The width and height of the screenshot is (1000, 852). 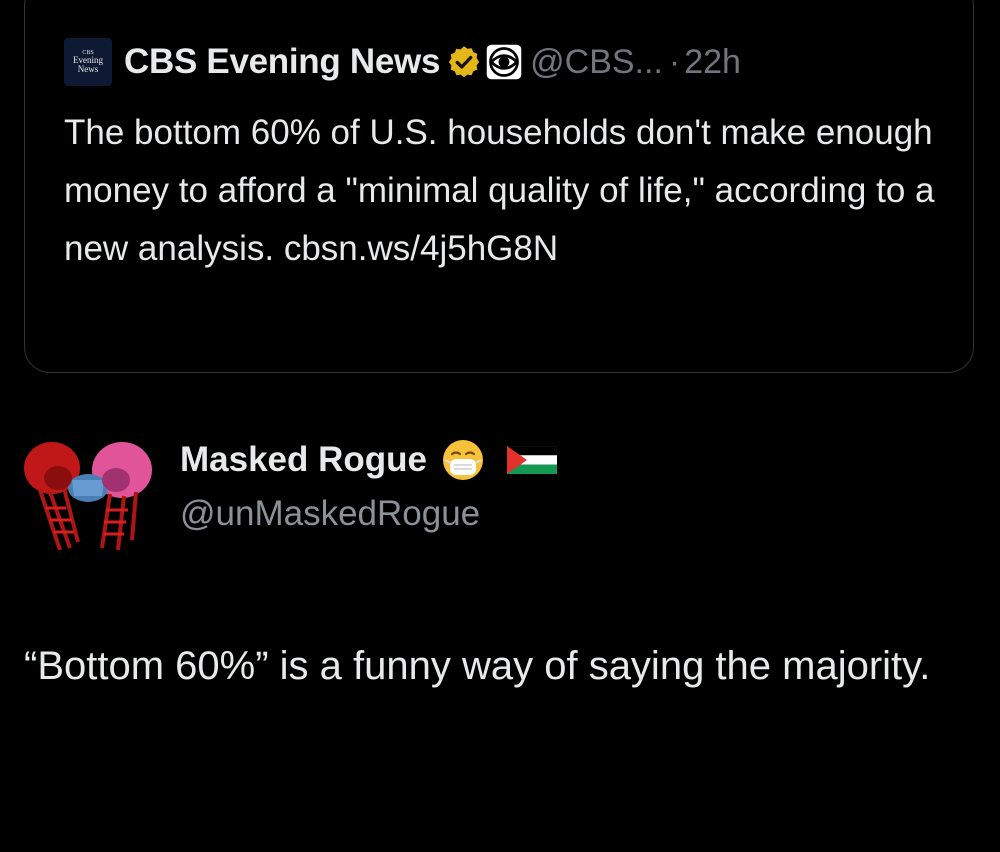 I want to click on reply-author-row: Masked Rogue, so click(x=368, y=460).